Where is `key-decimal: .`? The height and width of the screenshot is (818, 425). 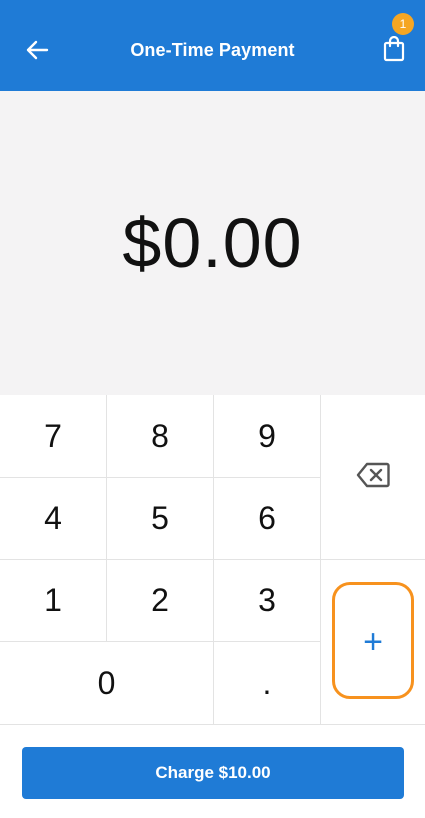
key-decimal: . is located at coordinates (267, 683).